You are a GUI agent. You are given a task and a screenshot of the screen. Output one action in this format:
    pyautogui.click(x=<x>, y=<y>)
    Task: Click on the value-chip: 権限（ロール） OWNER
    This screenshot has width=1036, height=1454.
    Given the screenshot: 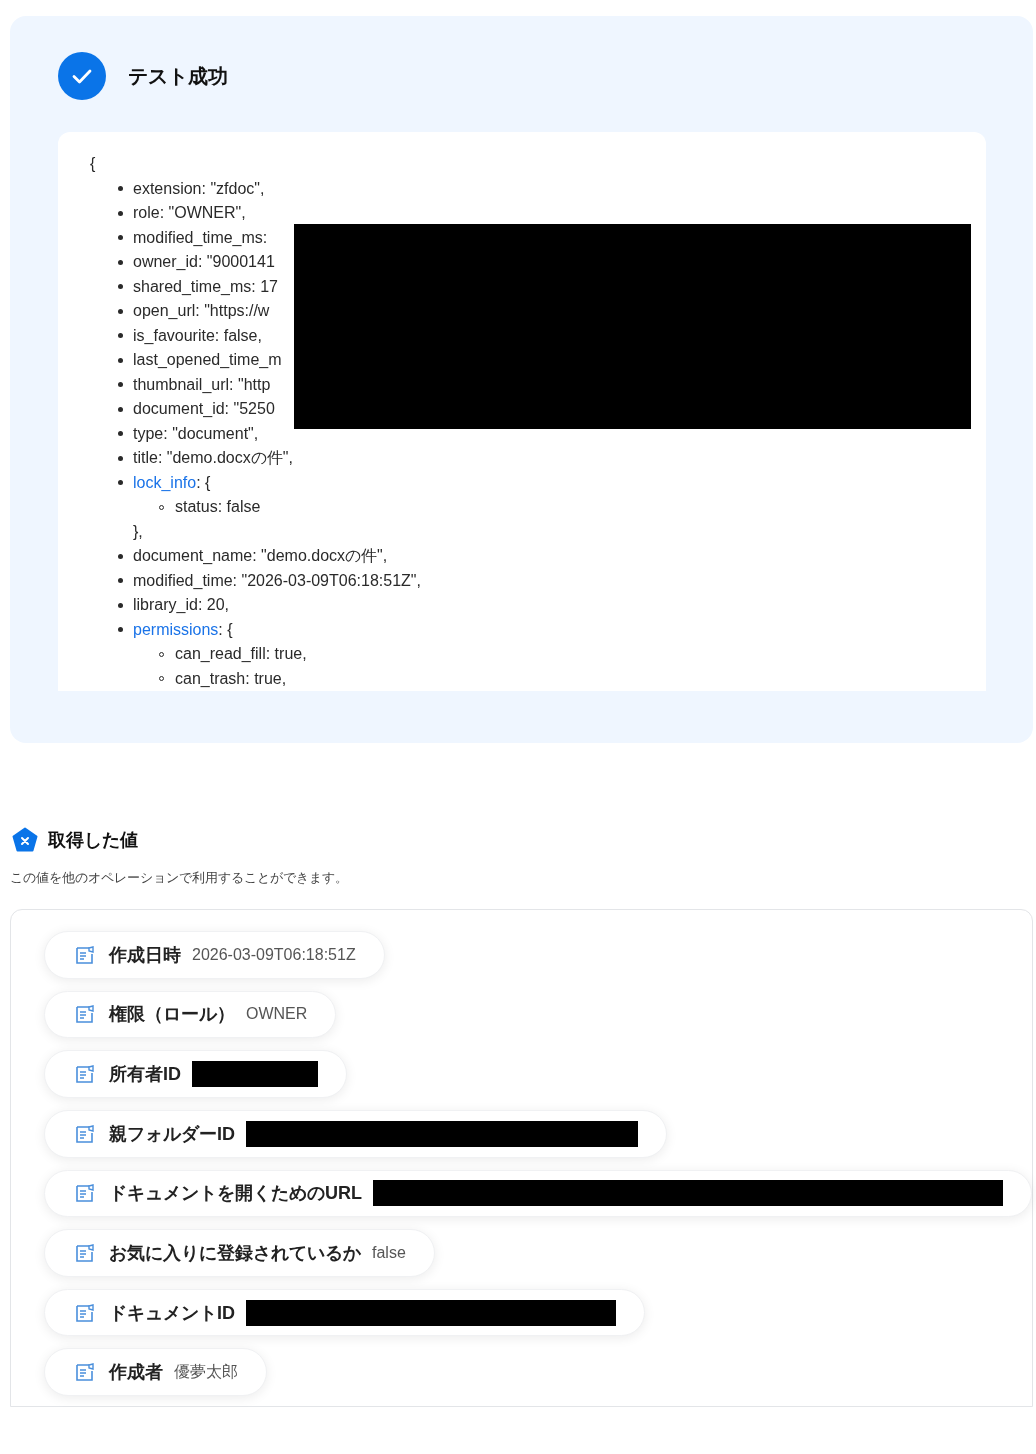 What is the action you would take?
    pyautogui.click(x=190, y=1014)
    